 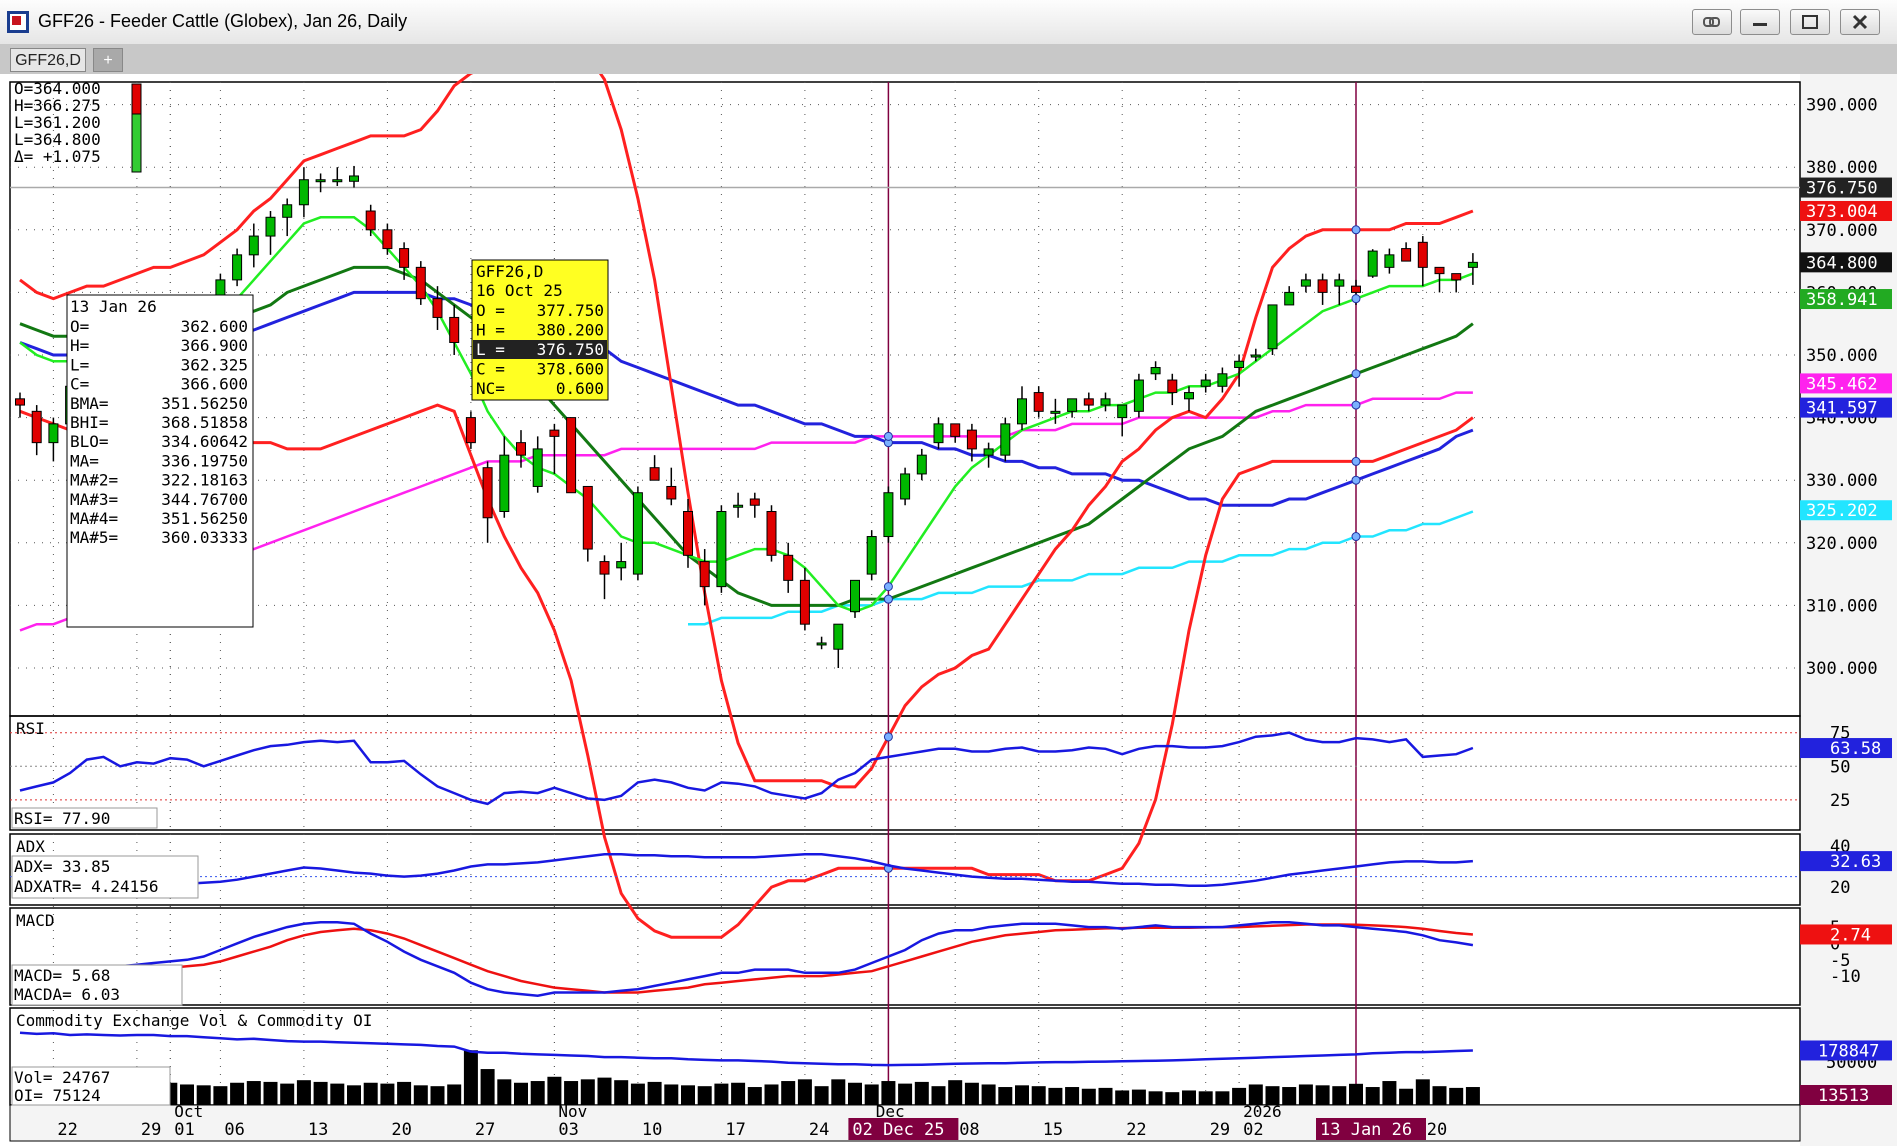 I want to click on vol-readout-1: Vol= 24767, so click(x=62, y=1077).